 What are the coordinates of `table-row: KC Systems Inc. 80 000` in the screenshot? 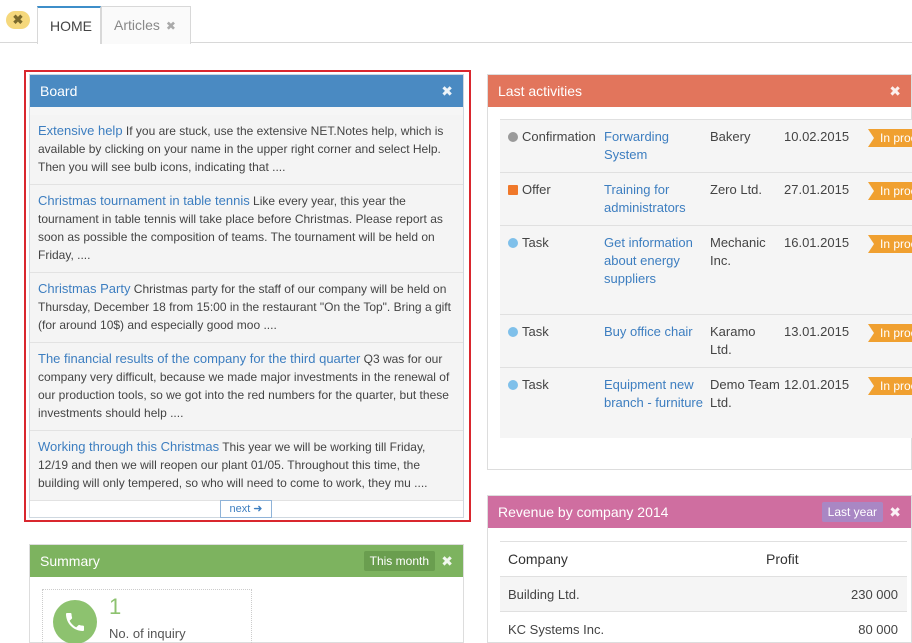 It's located at (703, 627).